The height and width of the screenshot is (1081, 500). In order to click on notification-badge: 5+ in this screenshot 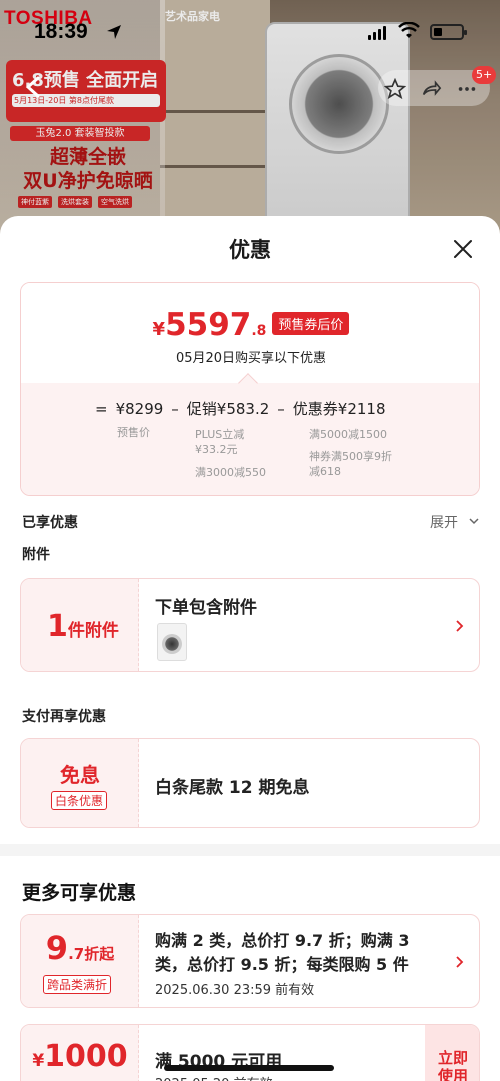, I will do `click(484, 75)`.